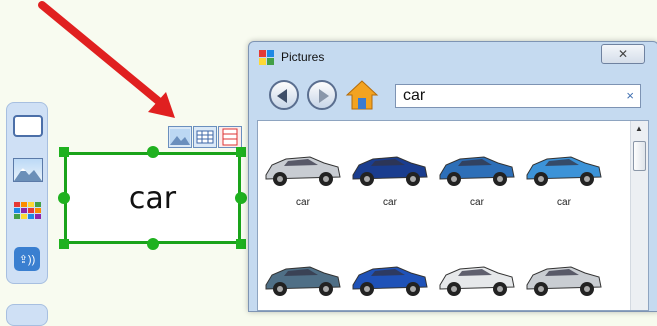 The height and width of the screenshot is (326, 657). I want to click on vertical-scrollbar: ▲, so click(639, 215).